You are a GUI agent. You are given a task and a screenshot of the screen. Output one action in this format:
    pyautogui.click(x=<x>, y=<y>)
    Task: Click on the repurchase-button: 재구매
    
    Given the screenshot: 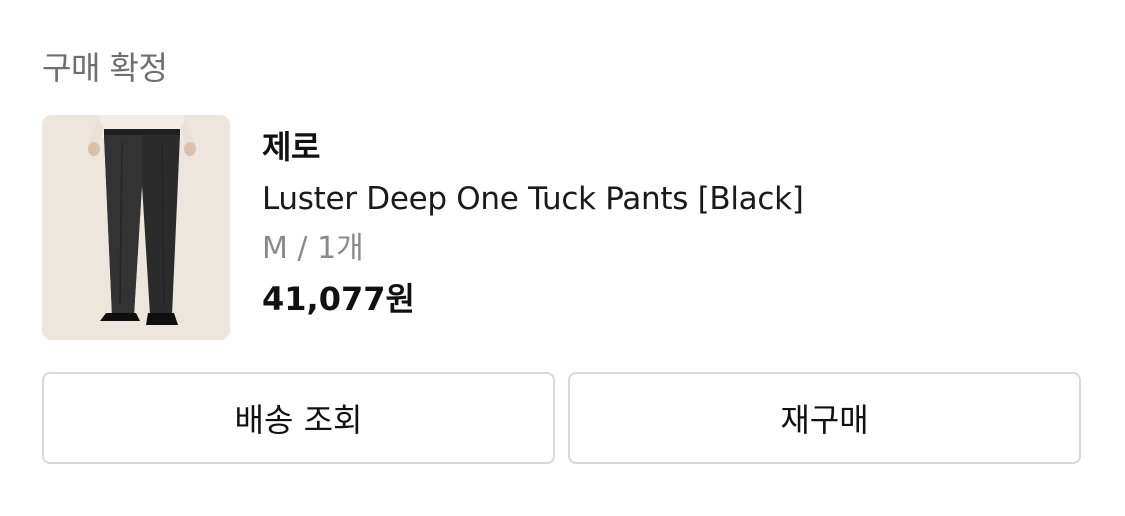 What is the action you would take?
    pyautogui.click(x=824, y=418)
    